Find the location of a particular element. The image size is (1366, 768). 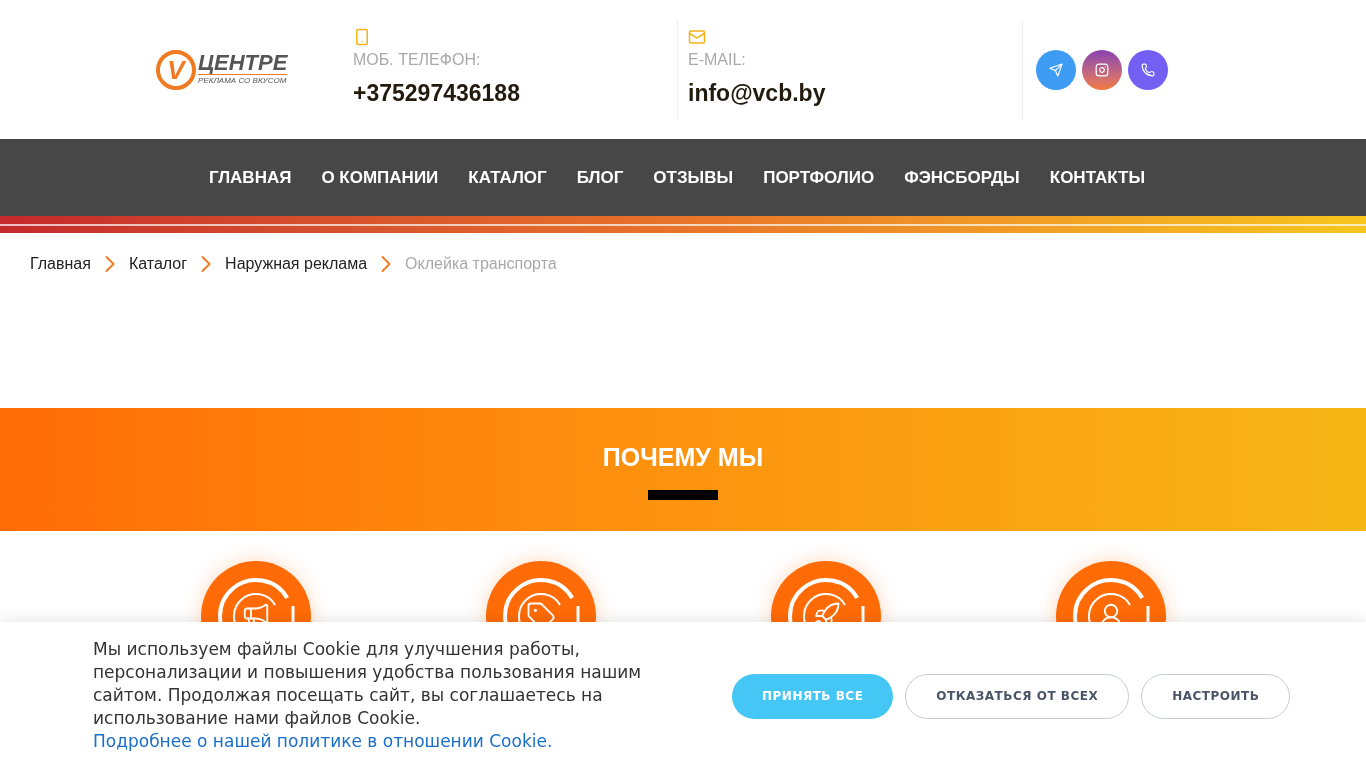

policy-link: Подробнее о нашей политике в отношении Cookie. is located at coordinates (323, 741).